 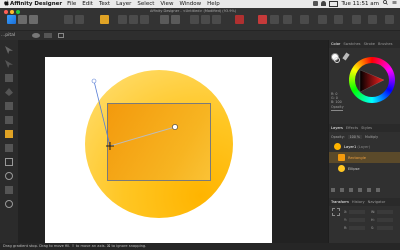 What do you see at coordinates (364, 168) in the screenshot?
I see `layer-row-ellipse: Ellipse` at bounding box center [364, 168].